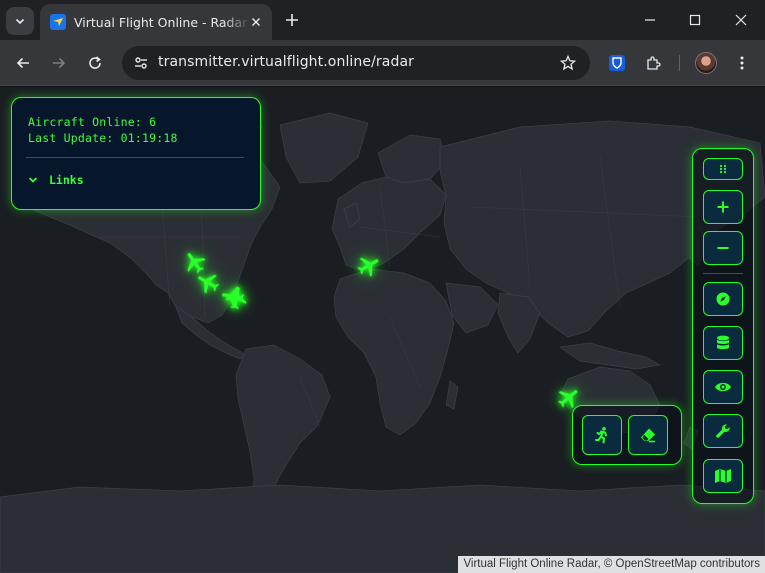 Image resolution: width=765 pixels, height=573 pixels. What do you see at coordinates (627, 435) in the screenshot?
I see `tool-panel` at bounding box center [627, 435].